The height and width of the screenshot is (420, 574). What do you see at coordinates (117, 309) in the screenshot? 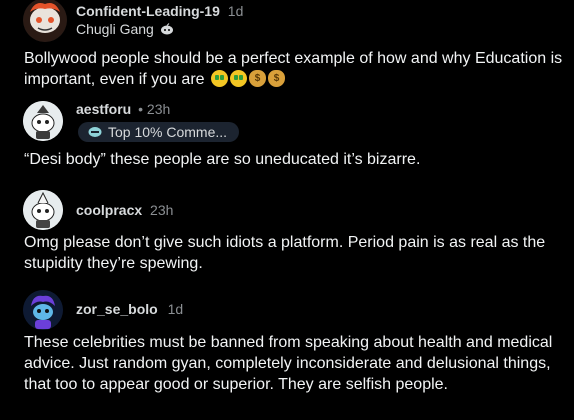
I see `comment-author: zor_se_bolo` at bounding box center [117, 309].